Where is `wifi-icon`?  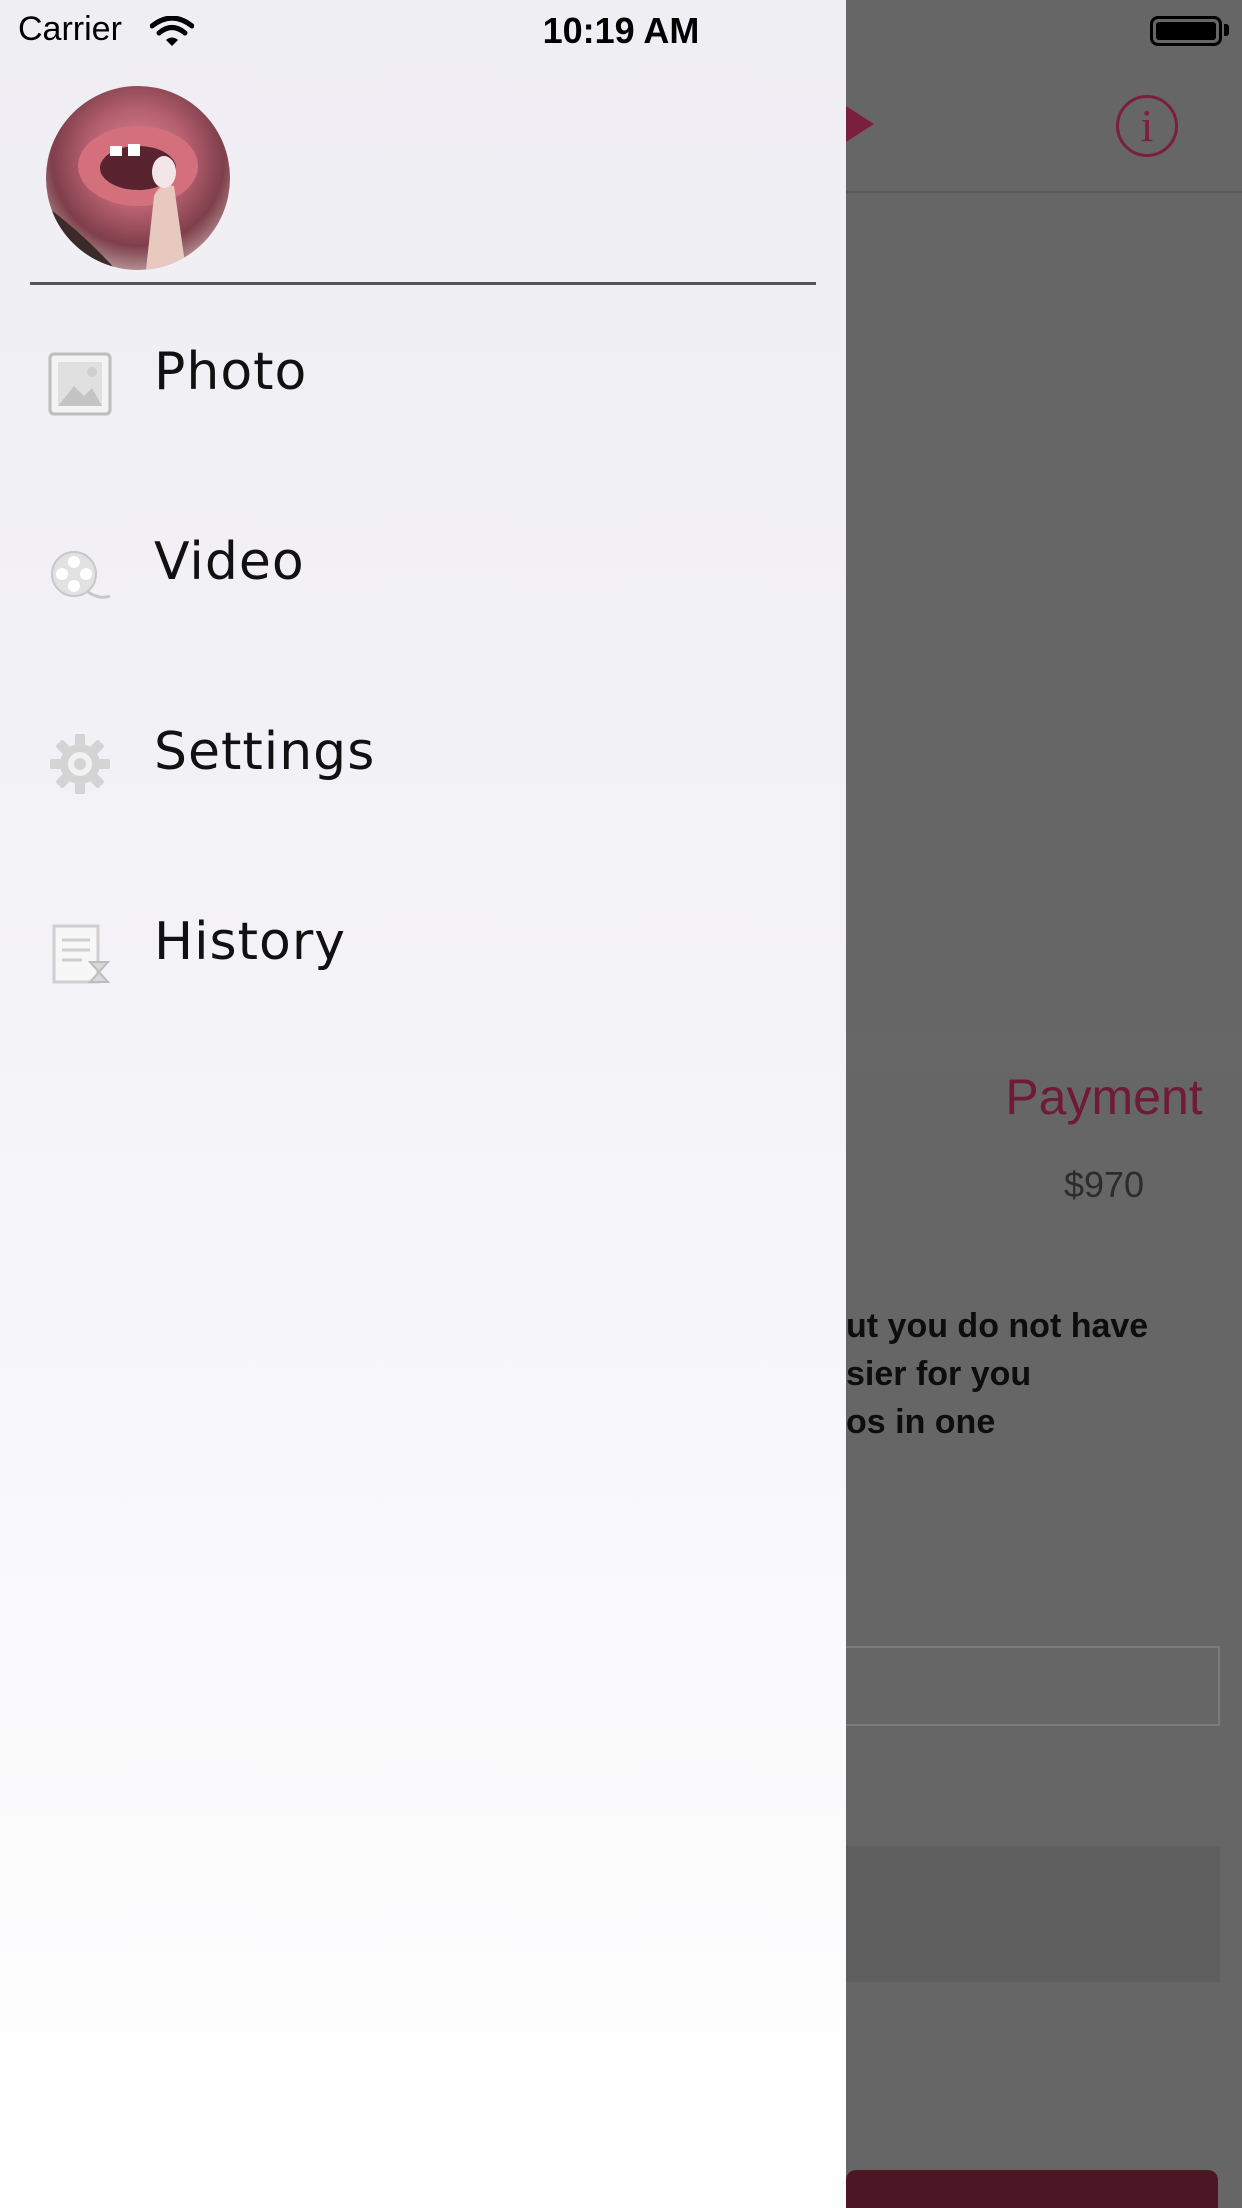 wifi-icon is located at coordinates (172, 31).